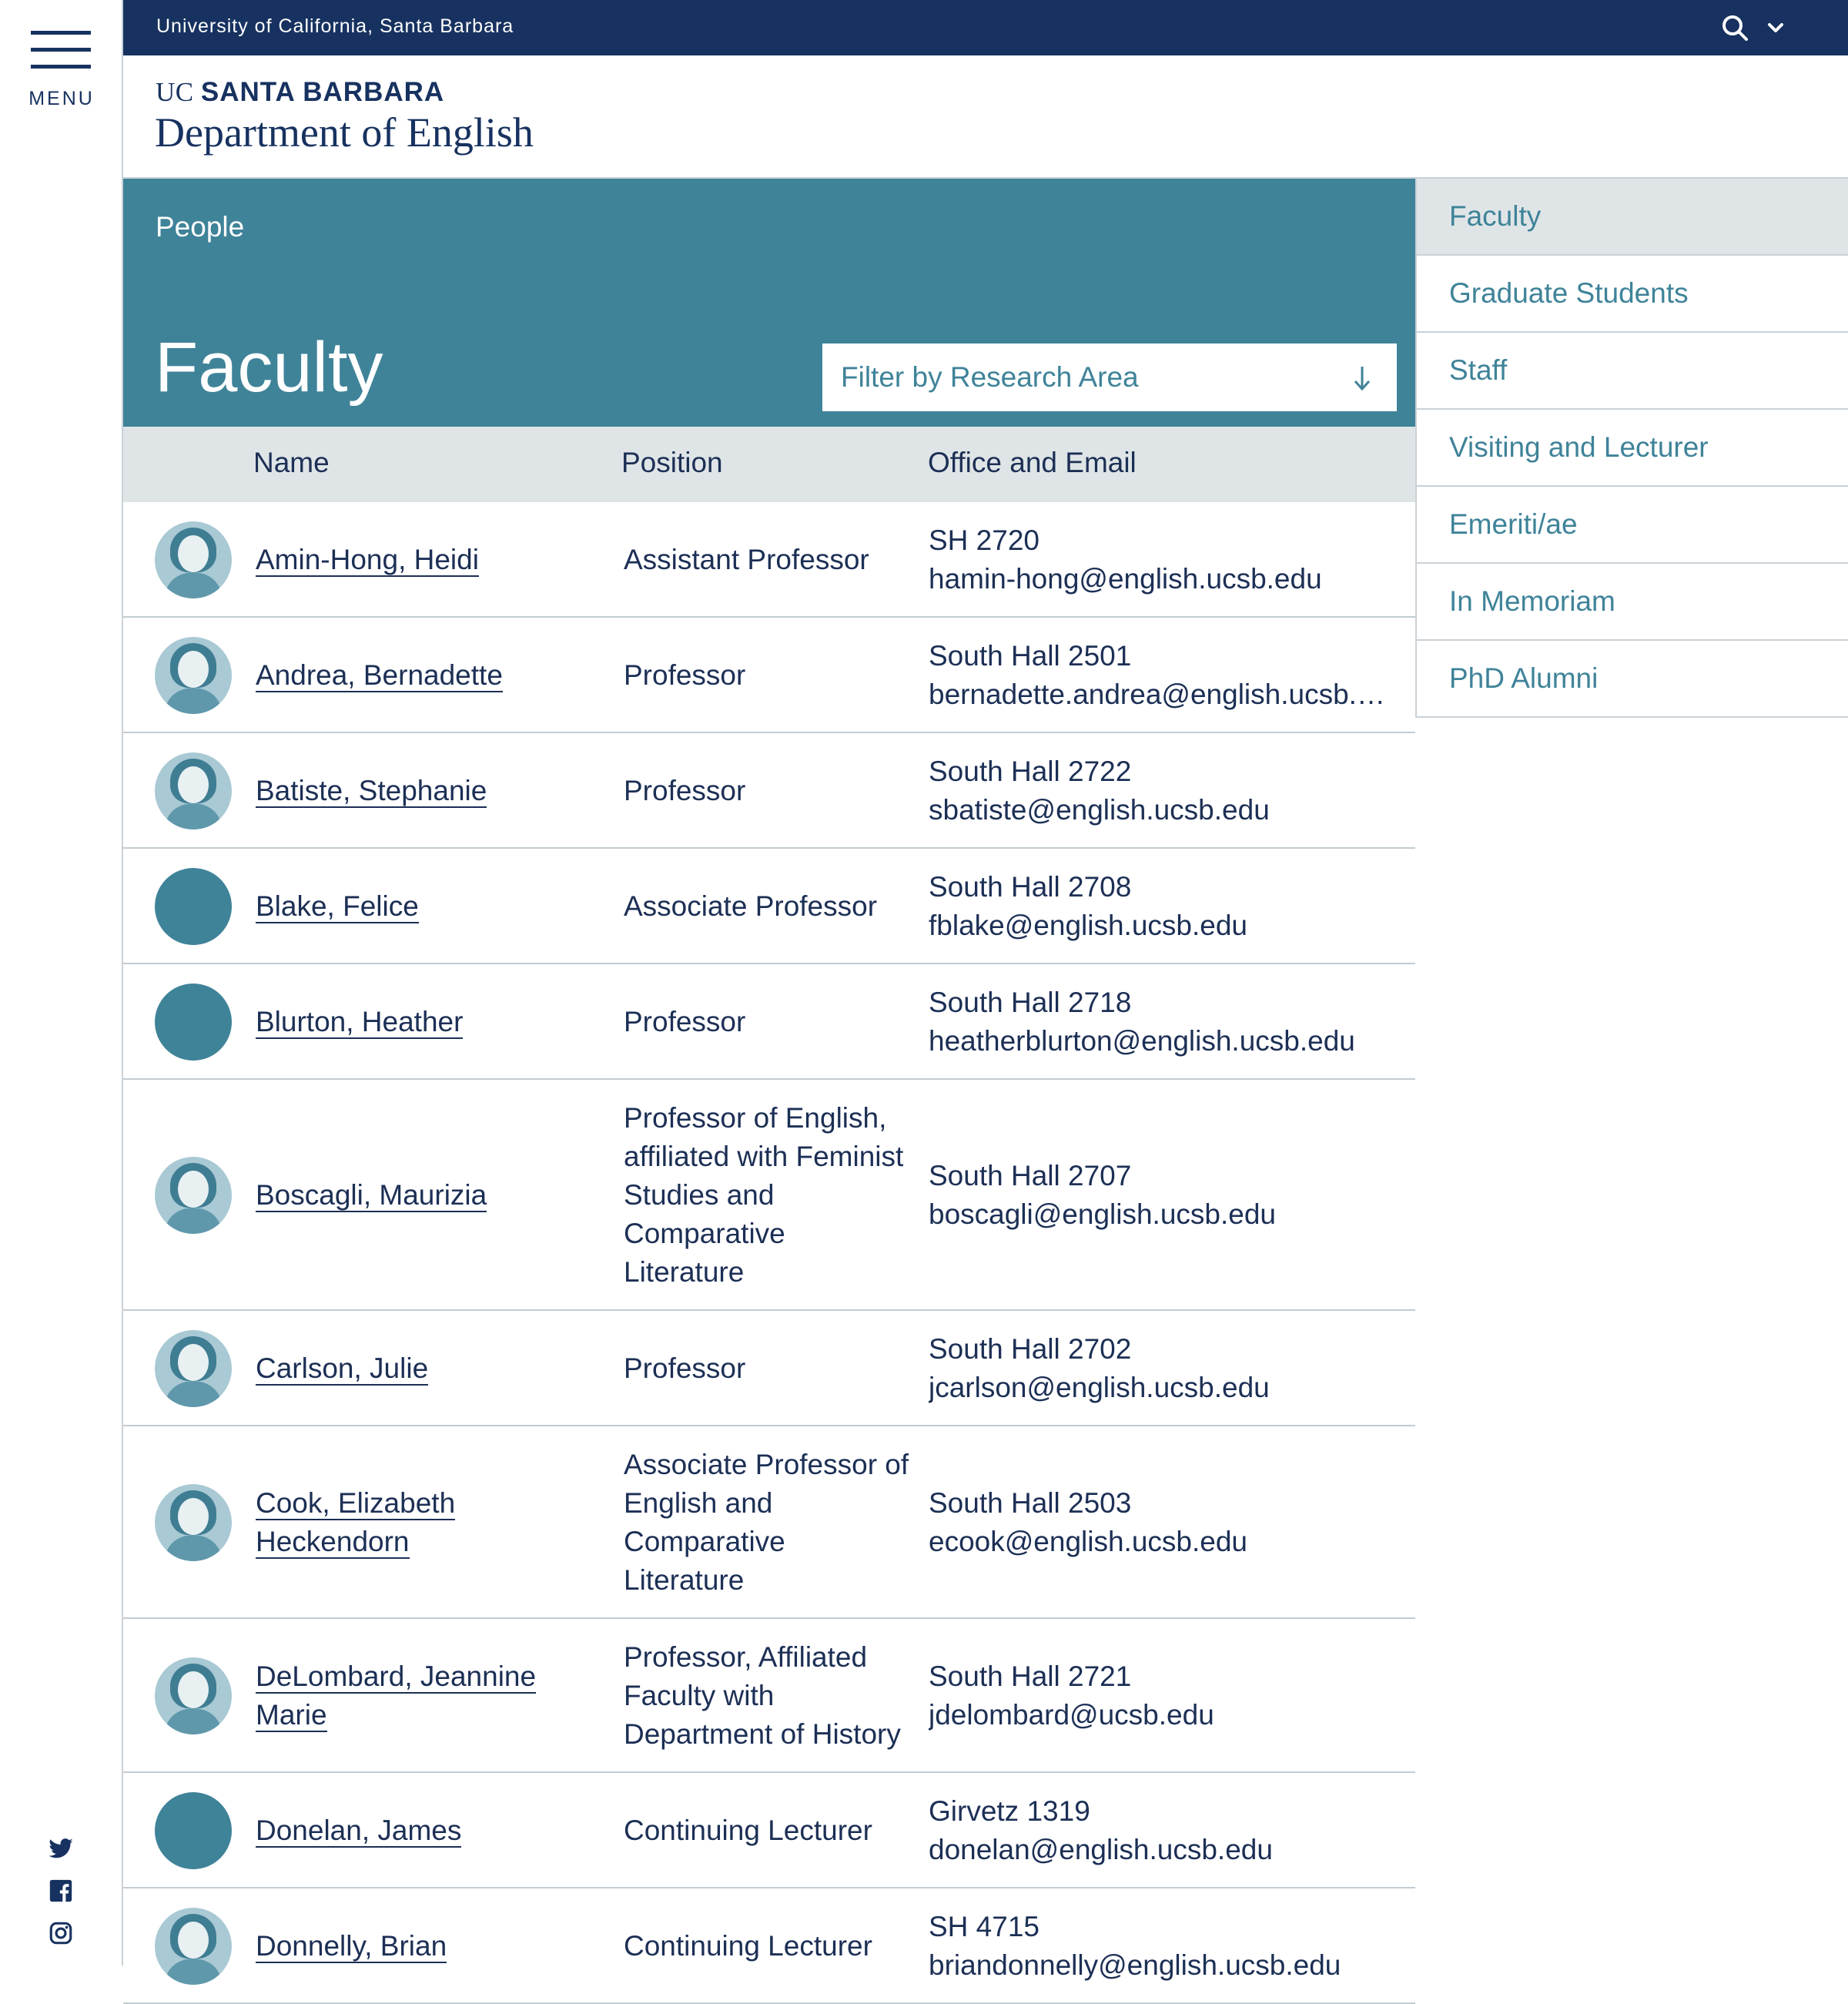 The image size is (1848, 2004). I want to click on email-link: fblake@english.ucsb.edu, so click(1160, 925).